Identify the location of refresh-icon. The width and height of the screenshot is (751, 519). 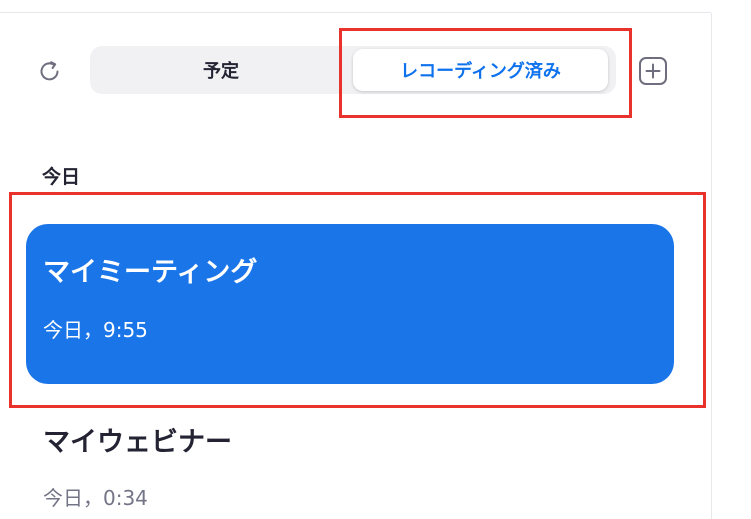
(49, 71).